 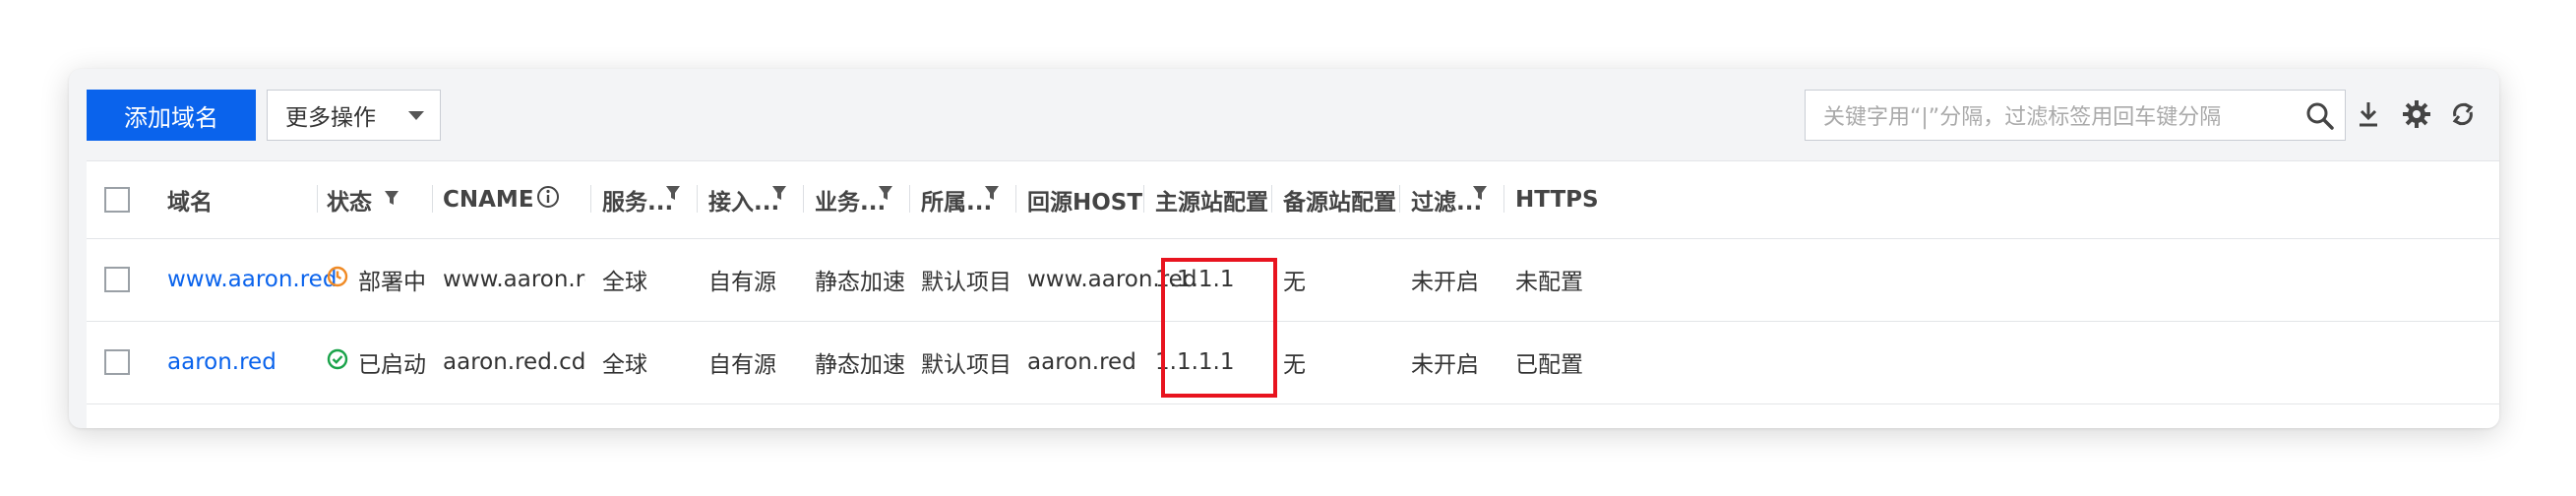 I want to click on download-icon, so click(x=2368, y=116).